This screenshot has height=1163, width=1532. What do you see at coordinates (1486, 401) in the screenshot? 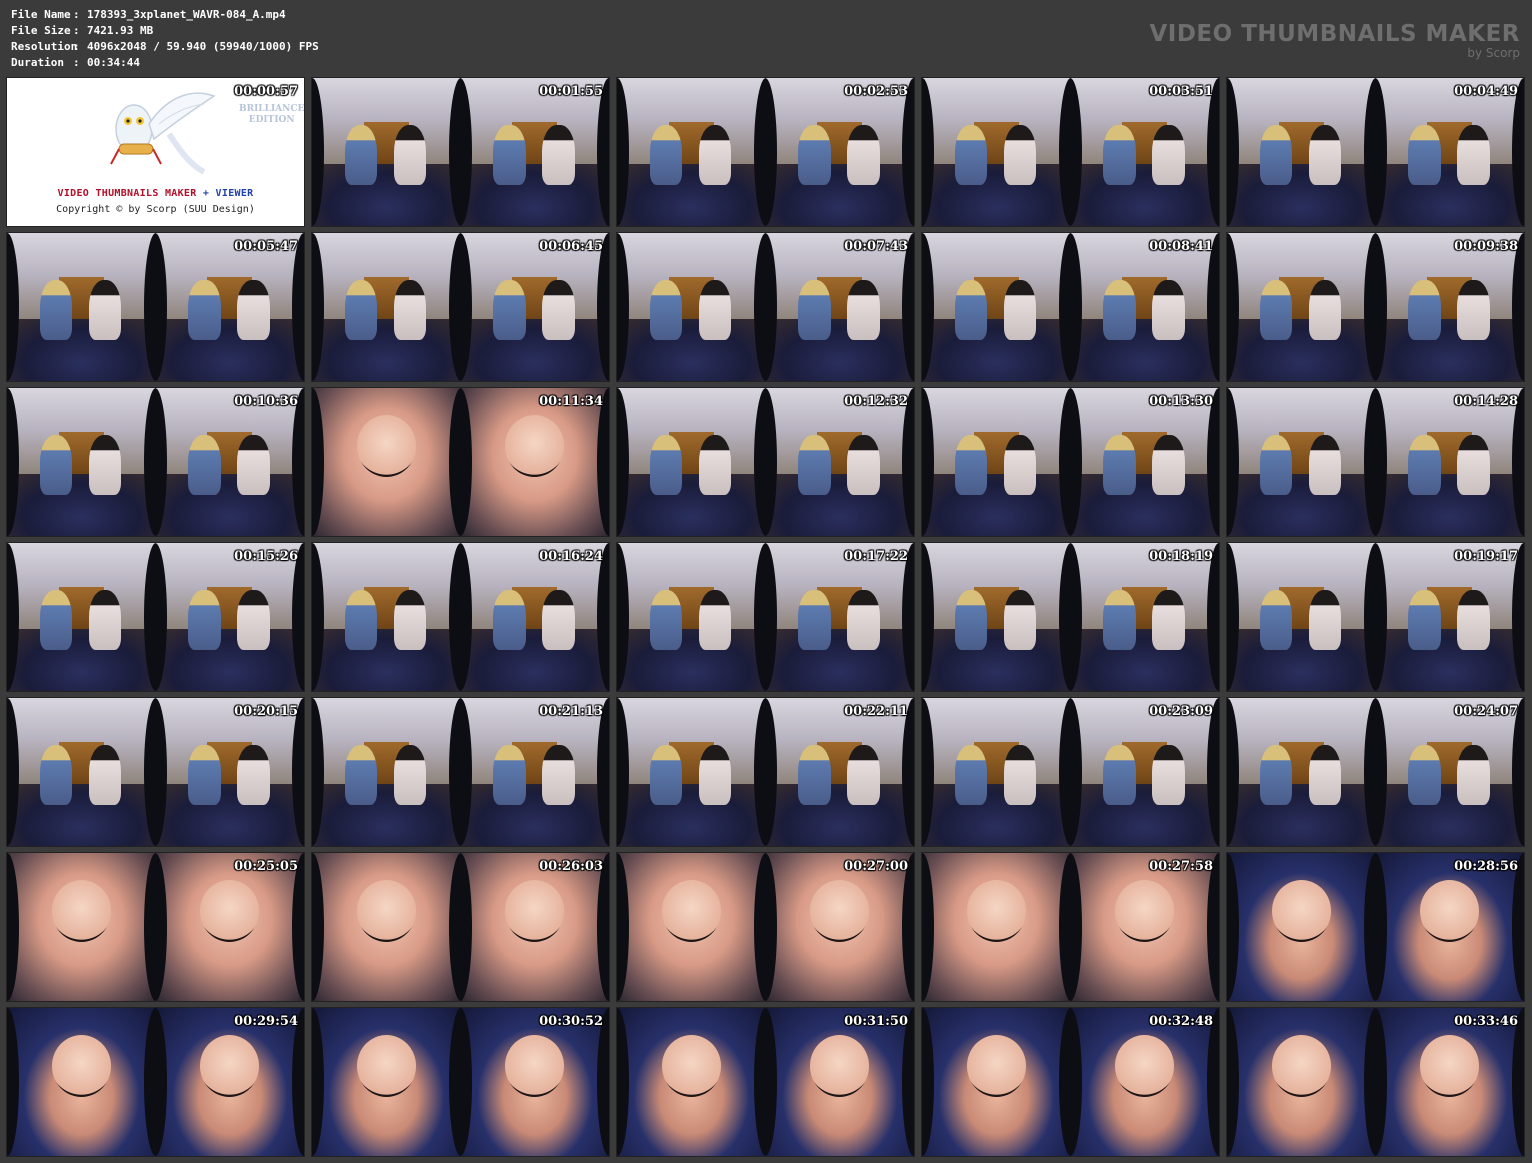
I see `thumbnail-timestamp: 00:14:28` at bounding box center [1486, 401].